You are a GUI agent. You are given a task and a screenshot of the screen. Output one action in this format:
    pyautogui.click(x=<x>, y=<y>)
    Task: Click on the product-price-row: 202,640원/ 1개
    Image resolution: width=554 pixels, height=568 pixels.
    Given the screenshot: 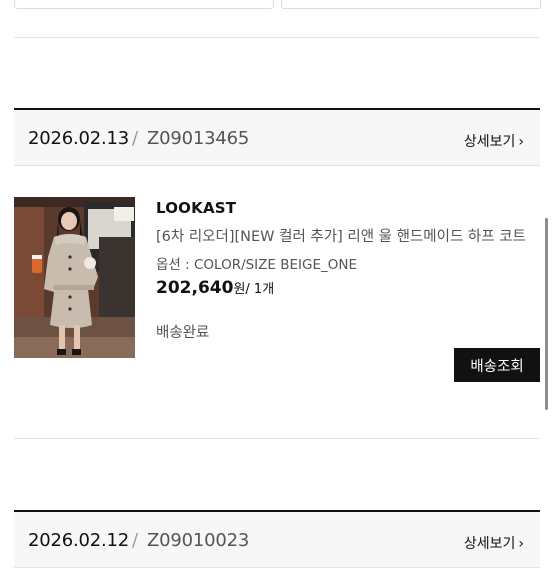 What is the action you would take?
    pyautogui.click(x=215, y=288)
    